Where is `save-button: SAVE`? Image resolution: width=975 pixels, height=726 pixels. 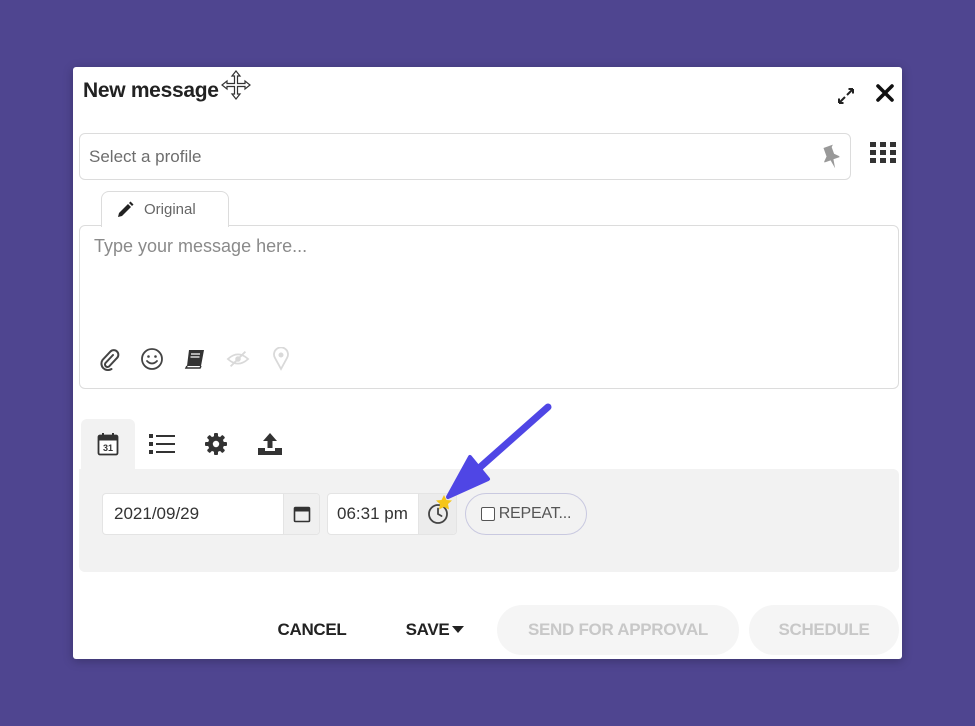
save-button: SAVE is located at coordinates (435, 630).